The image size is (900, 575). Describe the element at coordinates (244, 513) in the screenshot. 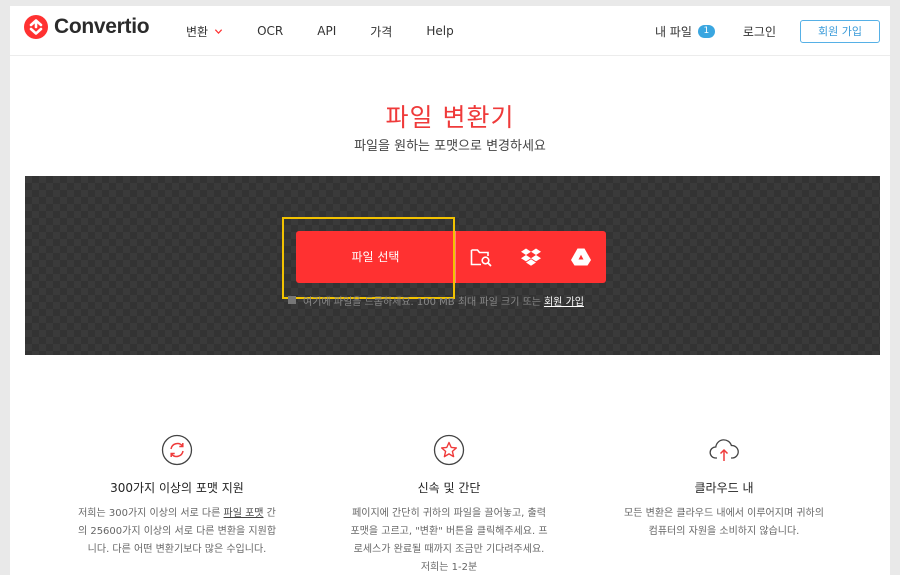

I see `file-formats-link: 파일 포맷` at that location.